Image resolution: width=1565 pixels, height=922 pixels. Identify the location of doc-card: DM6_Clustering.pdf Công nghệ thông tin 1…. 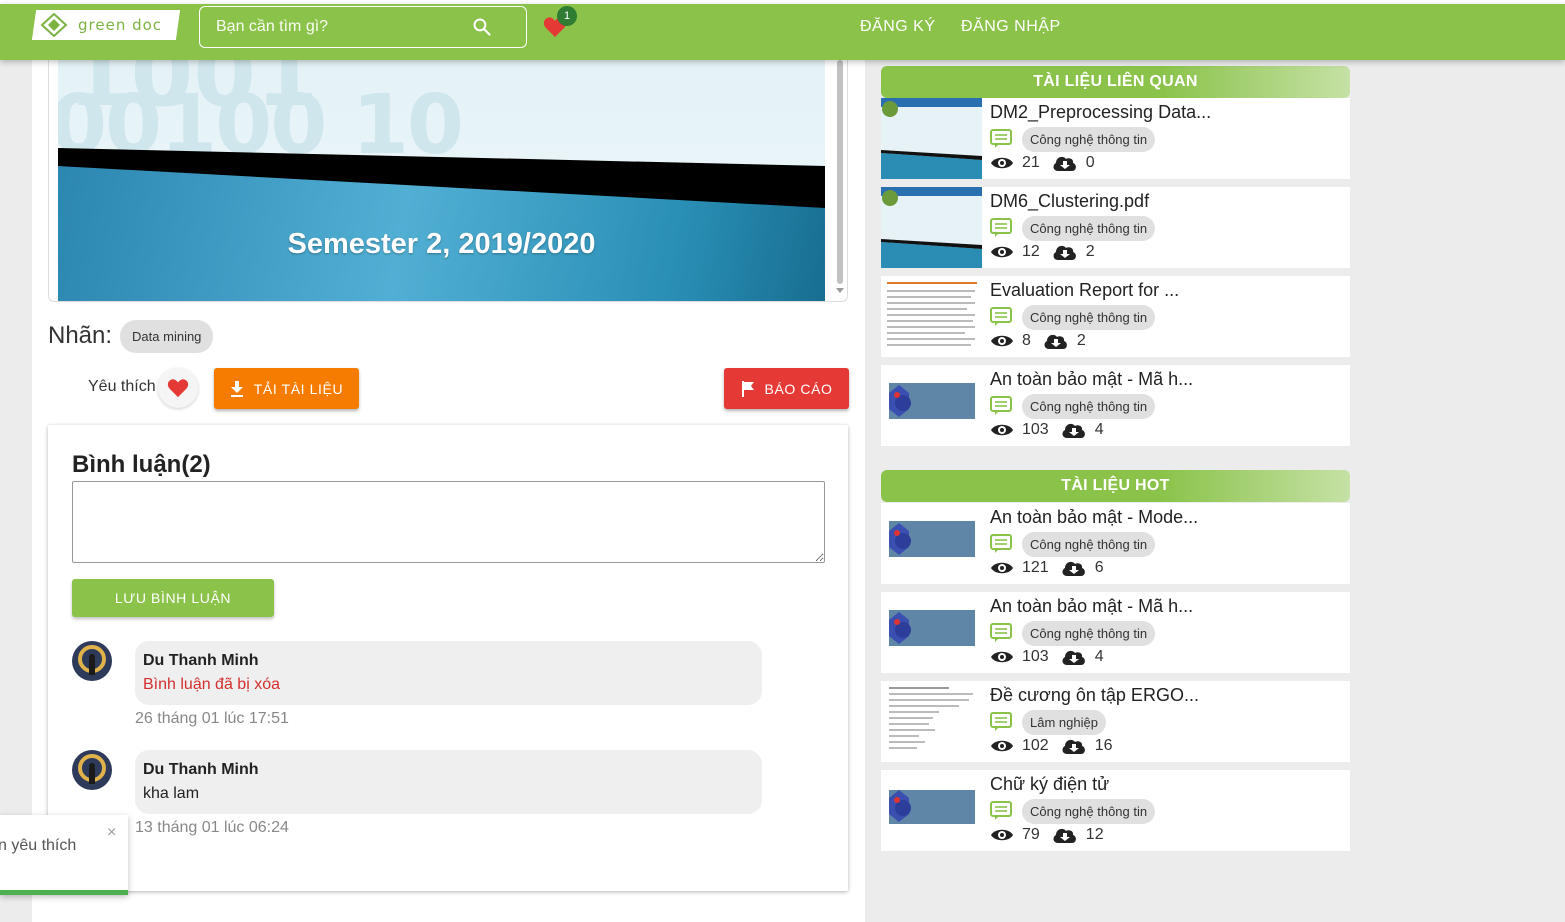
(1115, 227).